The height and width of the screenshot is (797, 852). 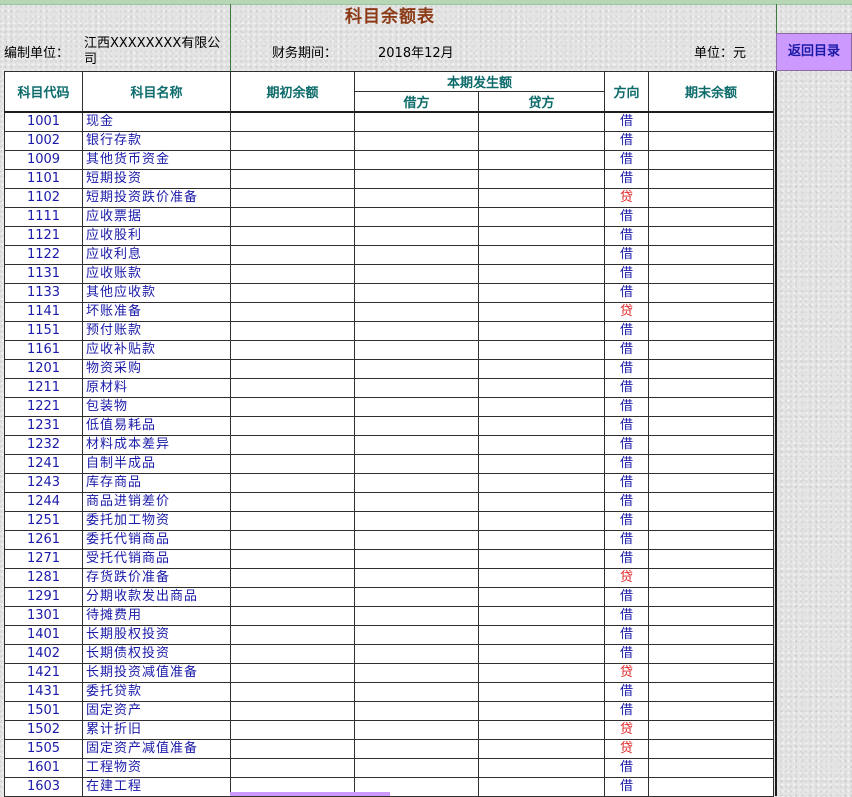 I want to click on account-name-cell: 坏账准备, so click(x=156, y=312).